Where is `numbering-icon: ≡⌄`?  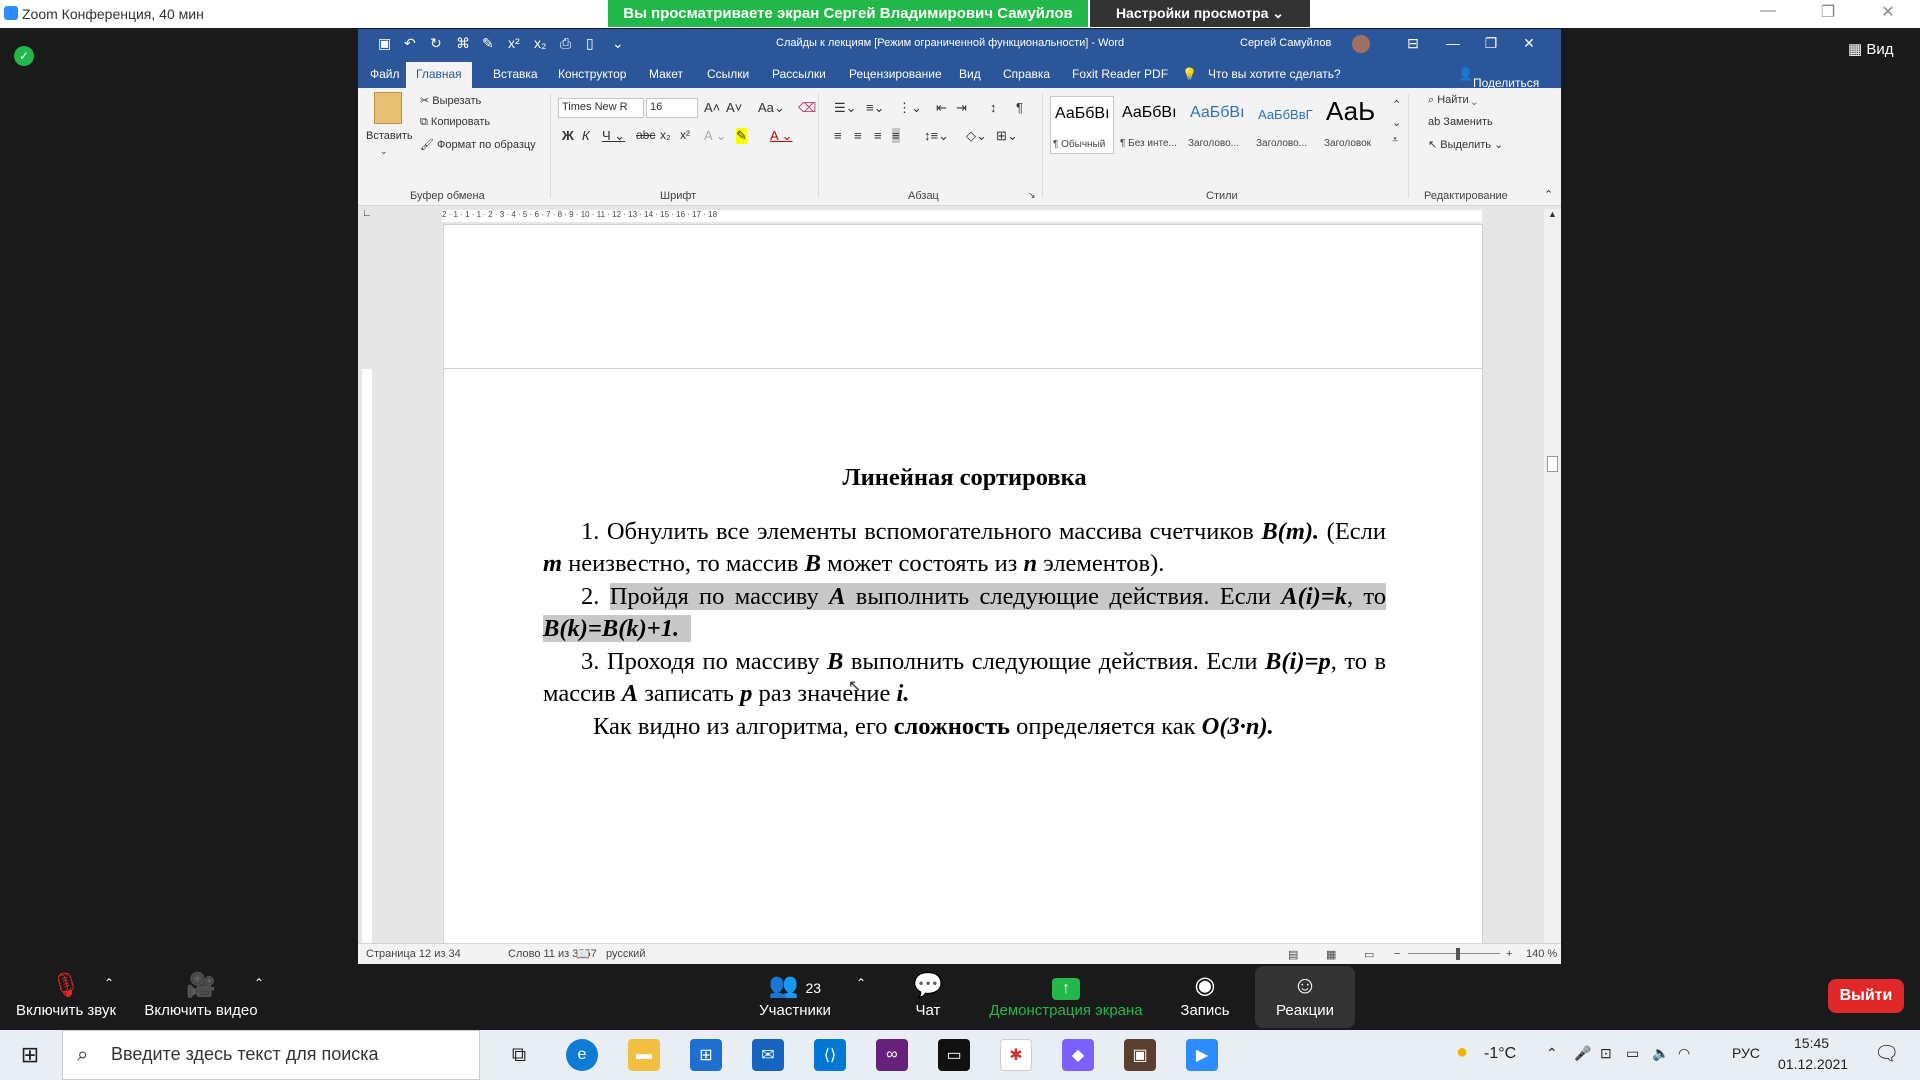 numbering-icon: ≡⌄ is located at coordinates (875, 108).